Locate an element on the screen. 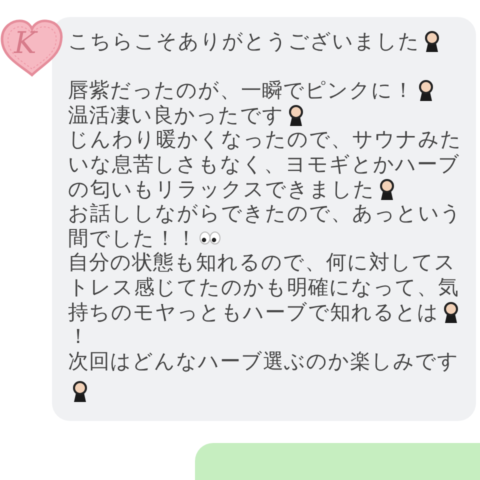  message-line: いな息苦しさもなく、ヨモギとかハーブ is located at coordinates (264, 164).